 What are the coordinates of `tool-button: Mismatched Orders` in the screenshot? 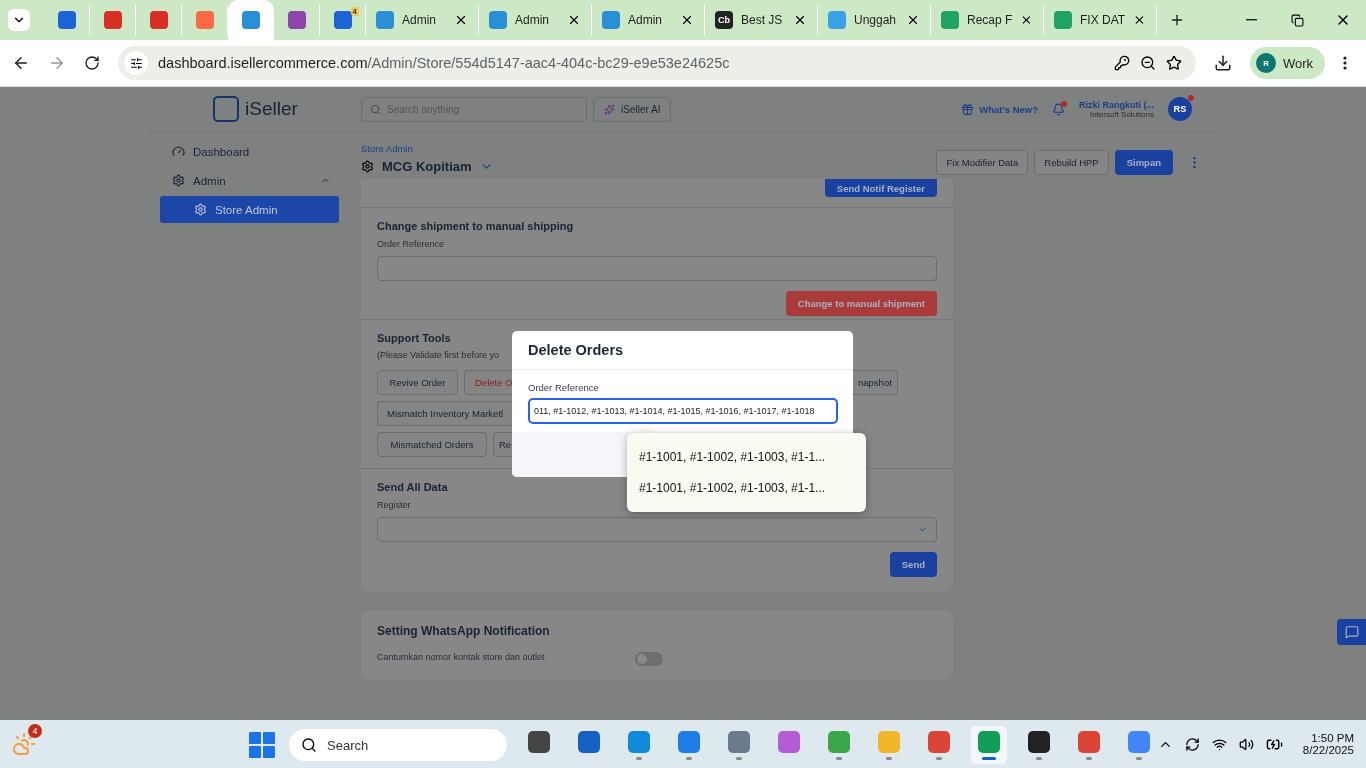 It's located at (432, 444).